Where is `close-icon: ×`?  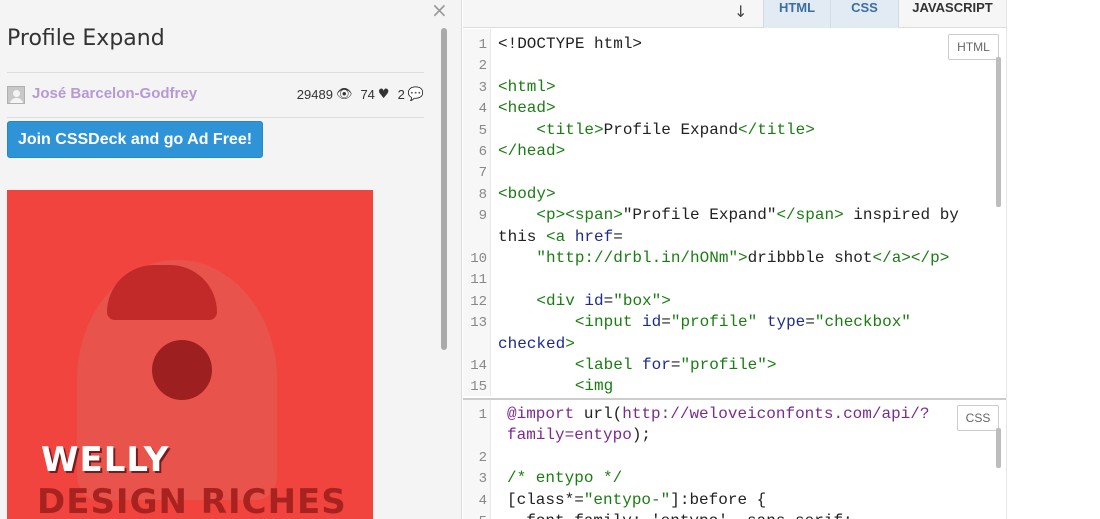
close-icon: × is located at coordinates (439, 11).